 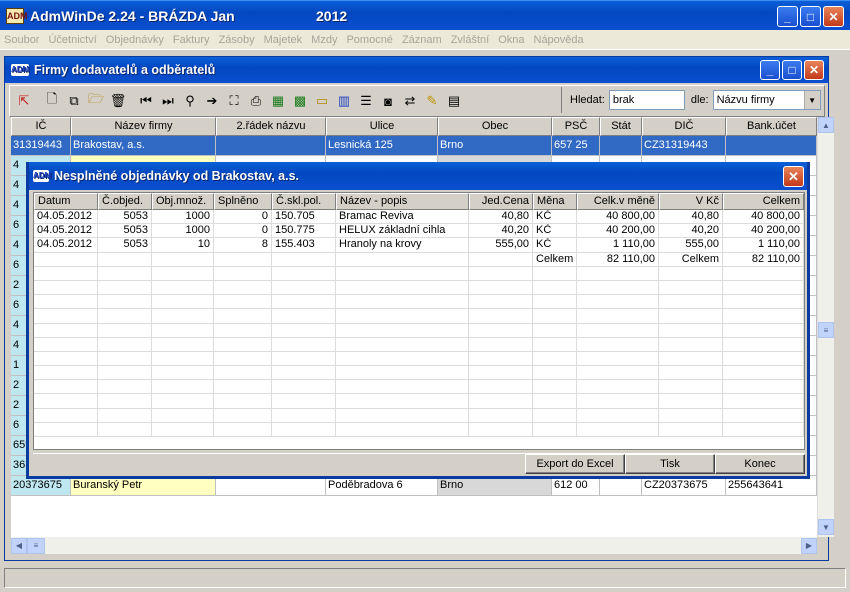 I want to click on cell-city: Brno, so click(x=495, y=486).